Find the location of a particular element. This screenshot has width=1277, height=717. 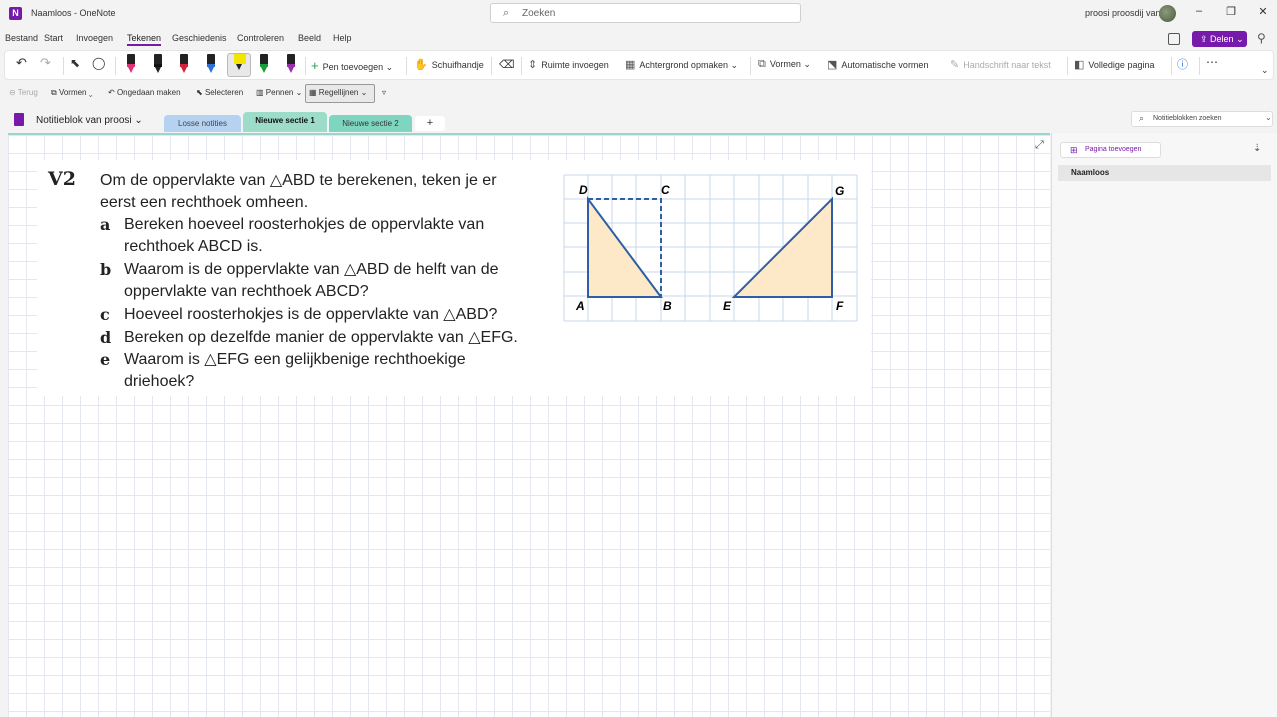

minimize-icon: – is located at coordinates (1199, 11).